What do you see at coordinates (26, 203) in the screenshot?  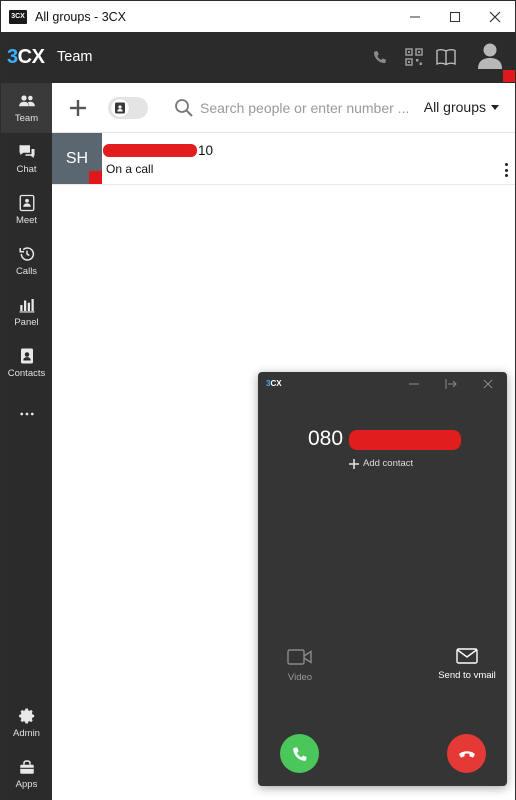 I see `meet-icon` at bounding box center [26, 203].